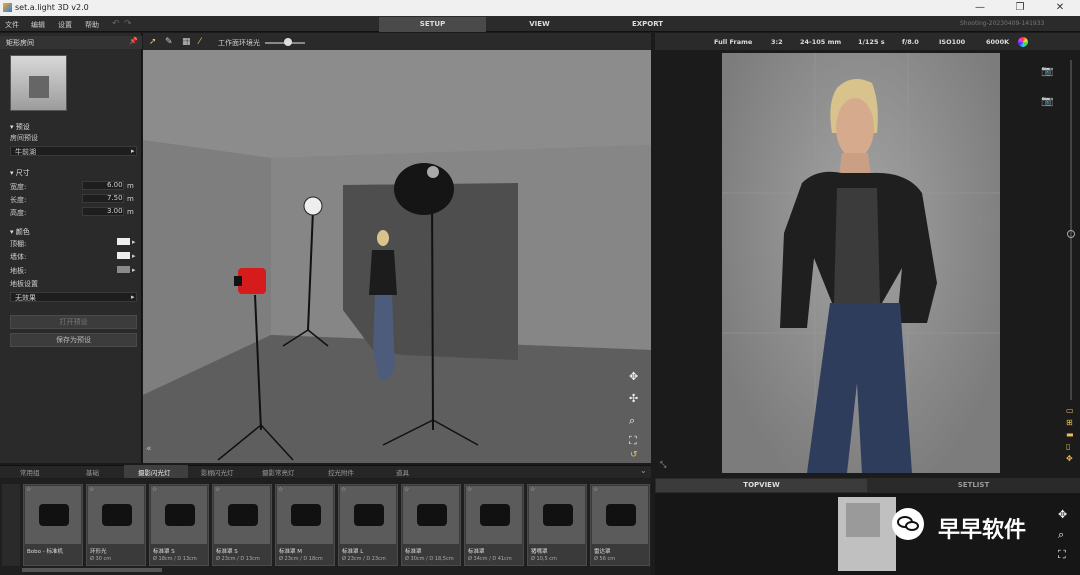  What do you see at coordinates (154, 472) in the screenshot?
I see `tab-speedlights: 摄影闪光灯` at bounding box center [154, 472].